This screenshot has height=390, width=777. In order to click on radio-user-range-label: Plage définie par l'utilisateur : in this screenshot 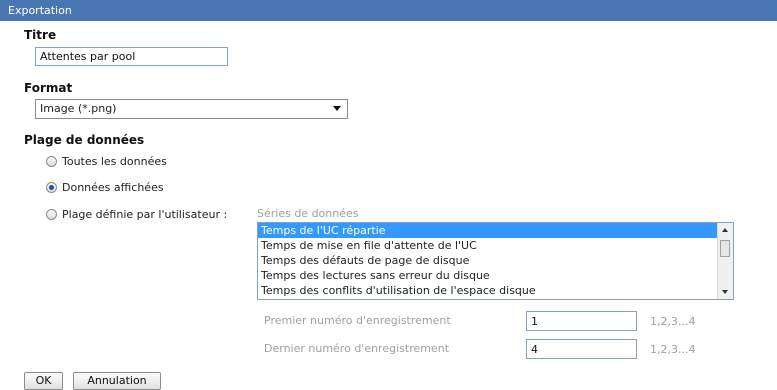, I will do `click(145, 214)`.